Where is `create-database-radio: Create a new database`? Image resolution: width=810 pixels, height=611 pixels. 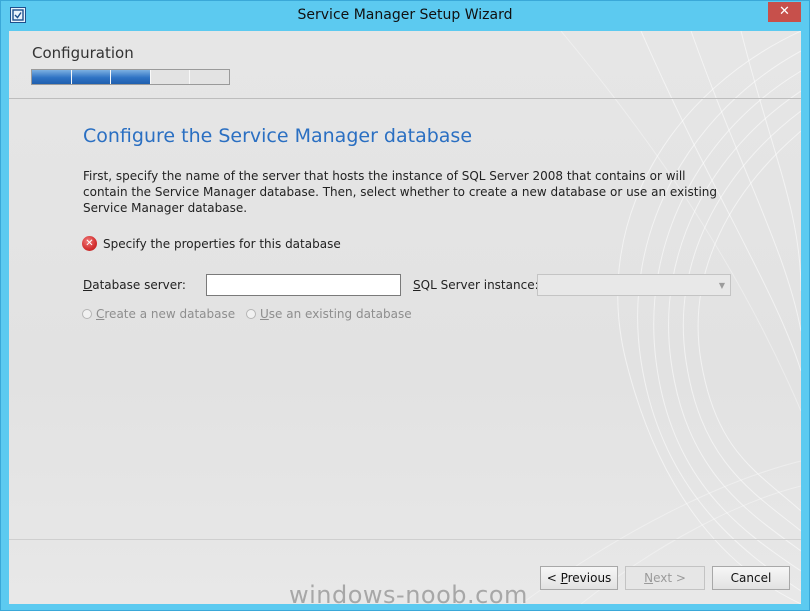 create-database-radio: Create a new database is located at coordinates (158, 314).